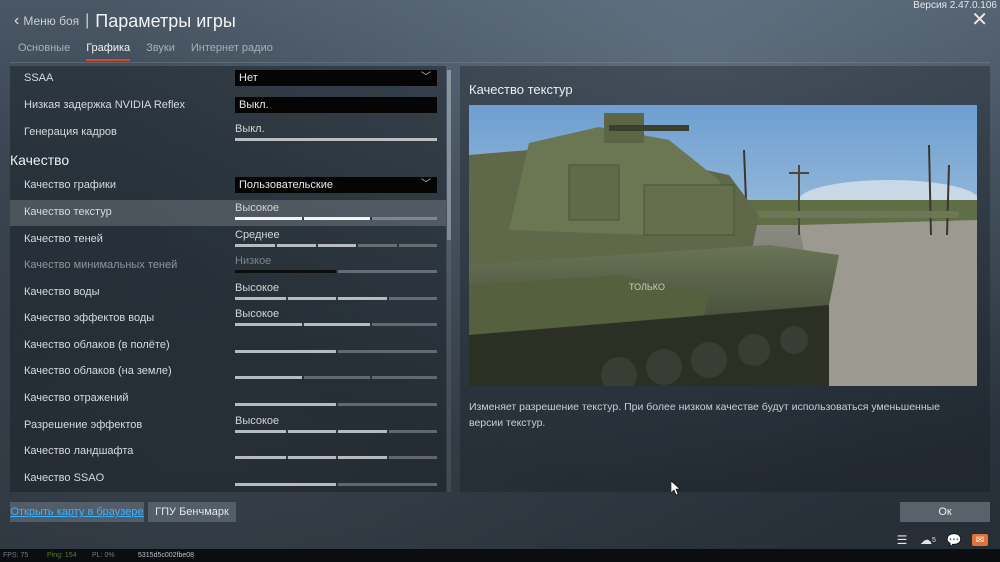  I want to click on chevron-down-icon: ﹀, so click(426, 77).